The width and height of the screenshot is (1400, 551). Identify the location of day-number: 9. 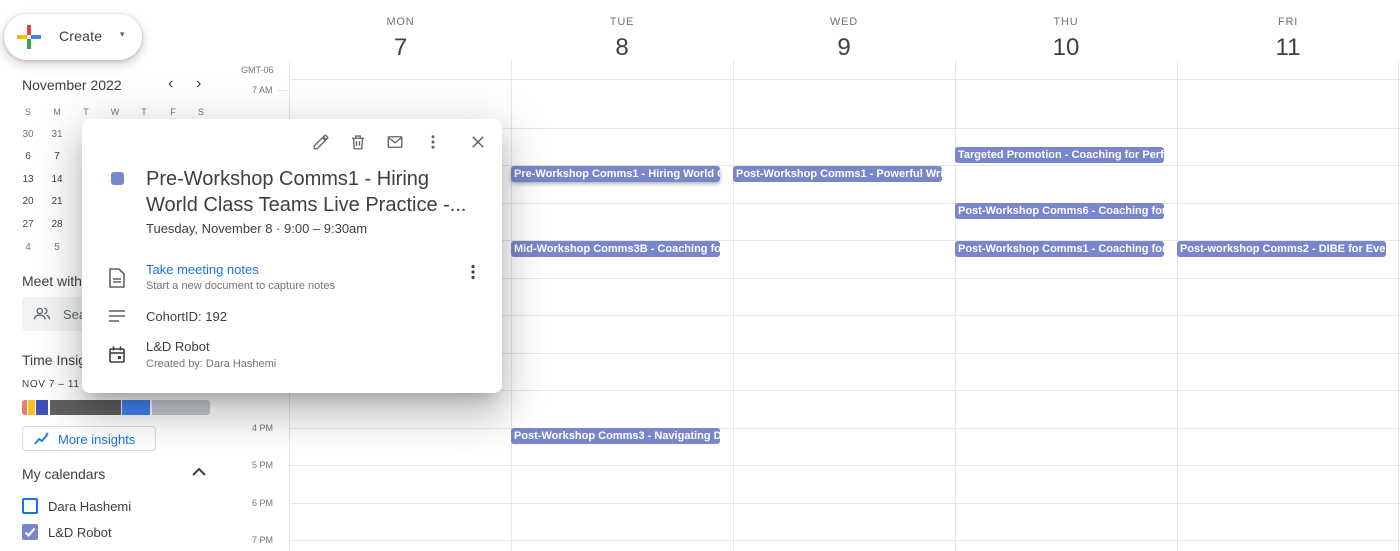
(844, 47).